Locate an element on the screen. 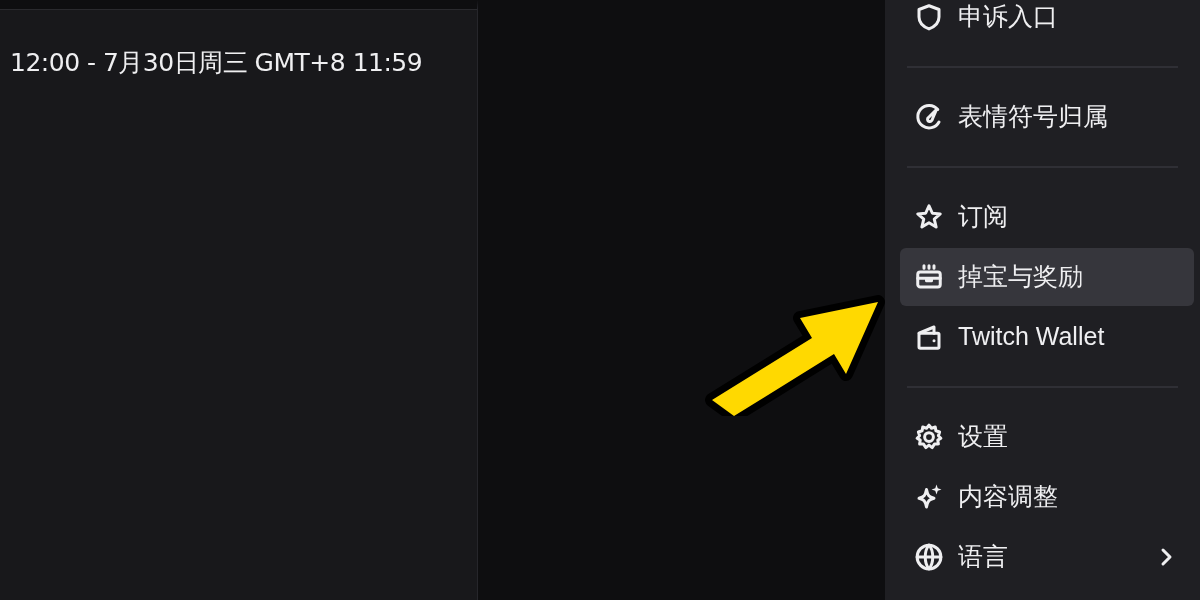  settings-icon is located at coordinates (929, 437).